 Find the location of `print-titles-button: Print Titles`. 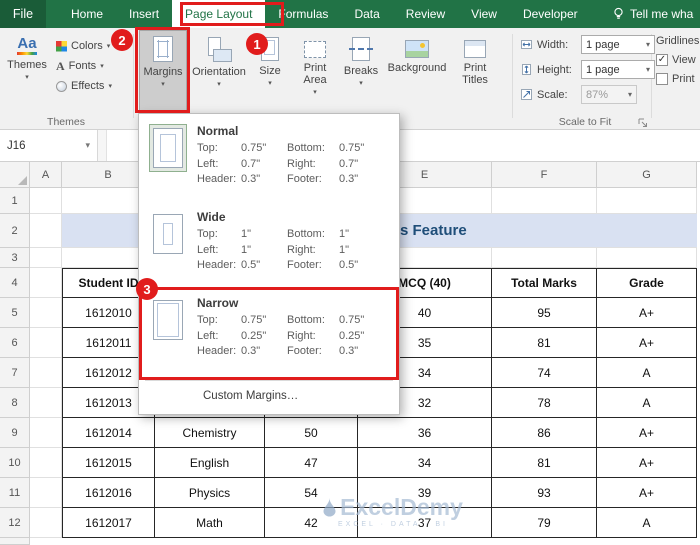

print-titles-button: Print Titles is located at coordinates (475, 71).